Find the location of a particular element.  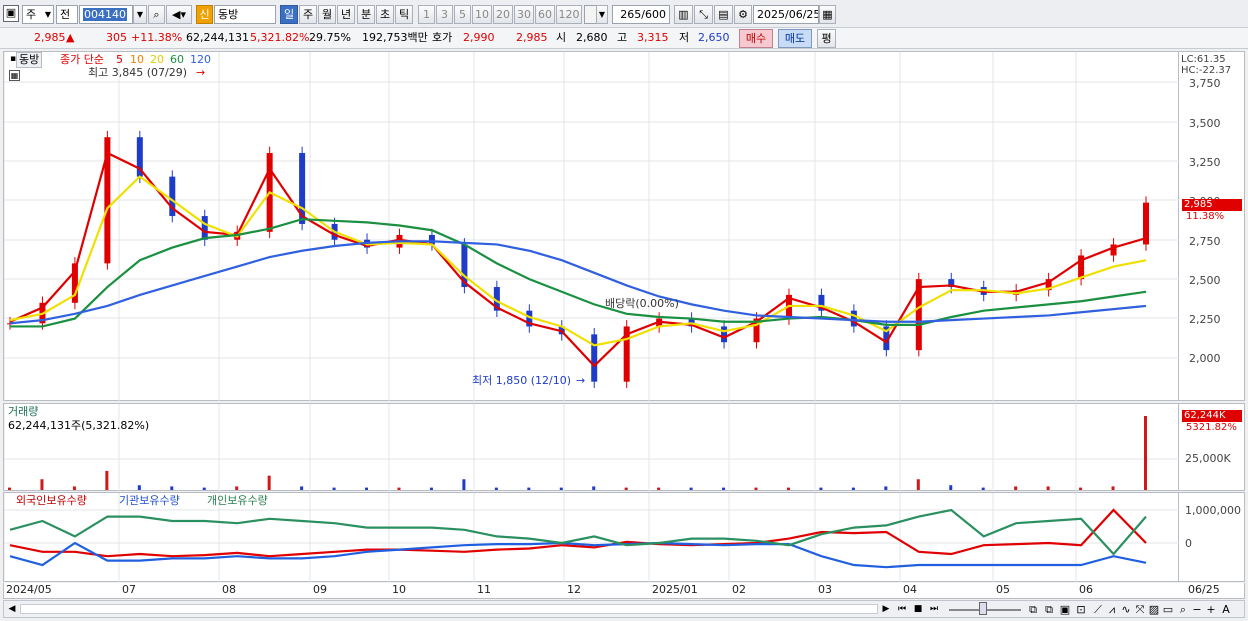

count-value: 265 is located at coordinates (631, 14).